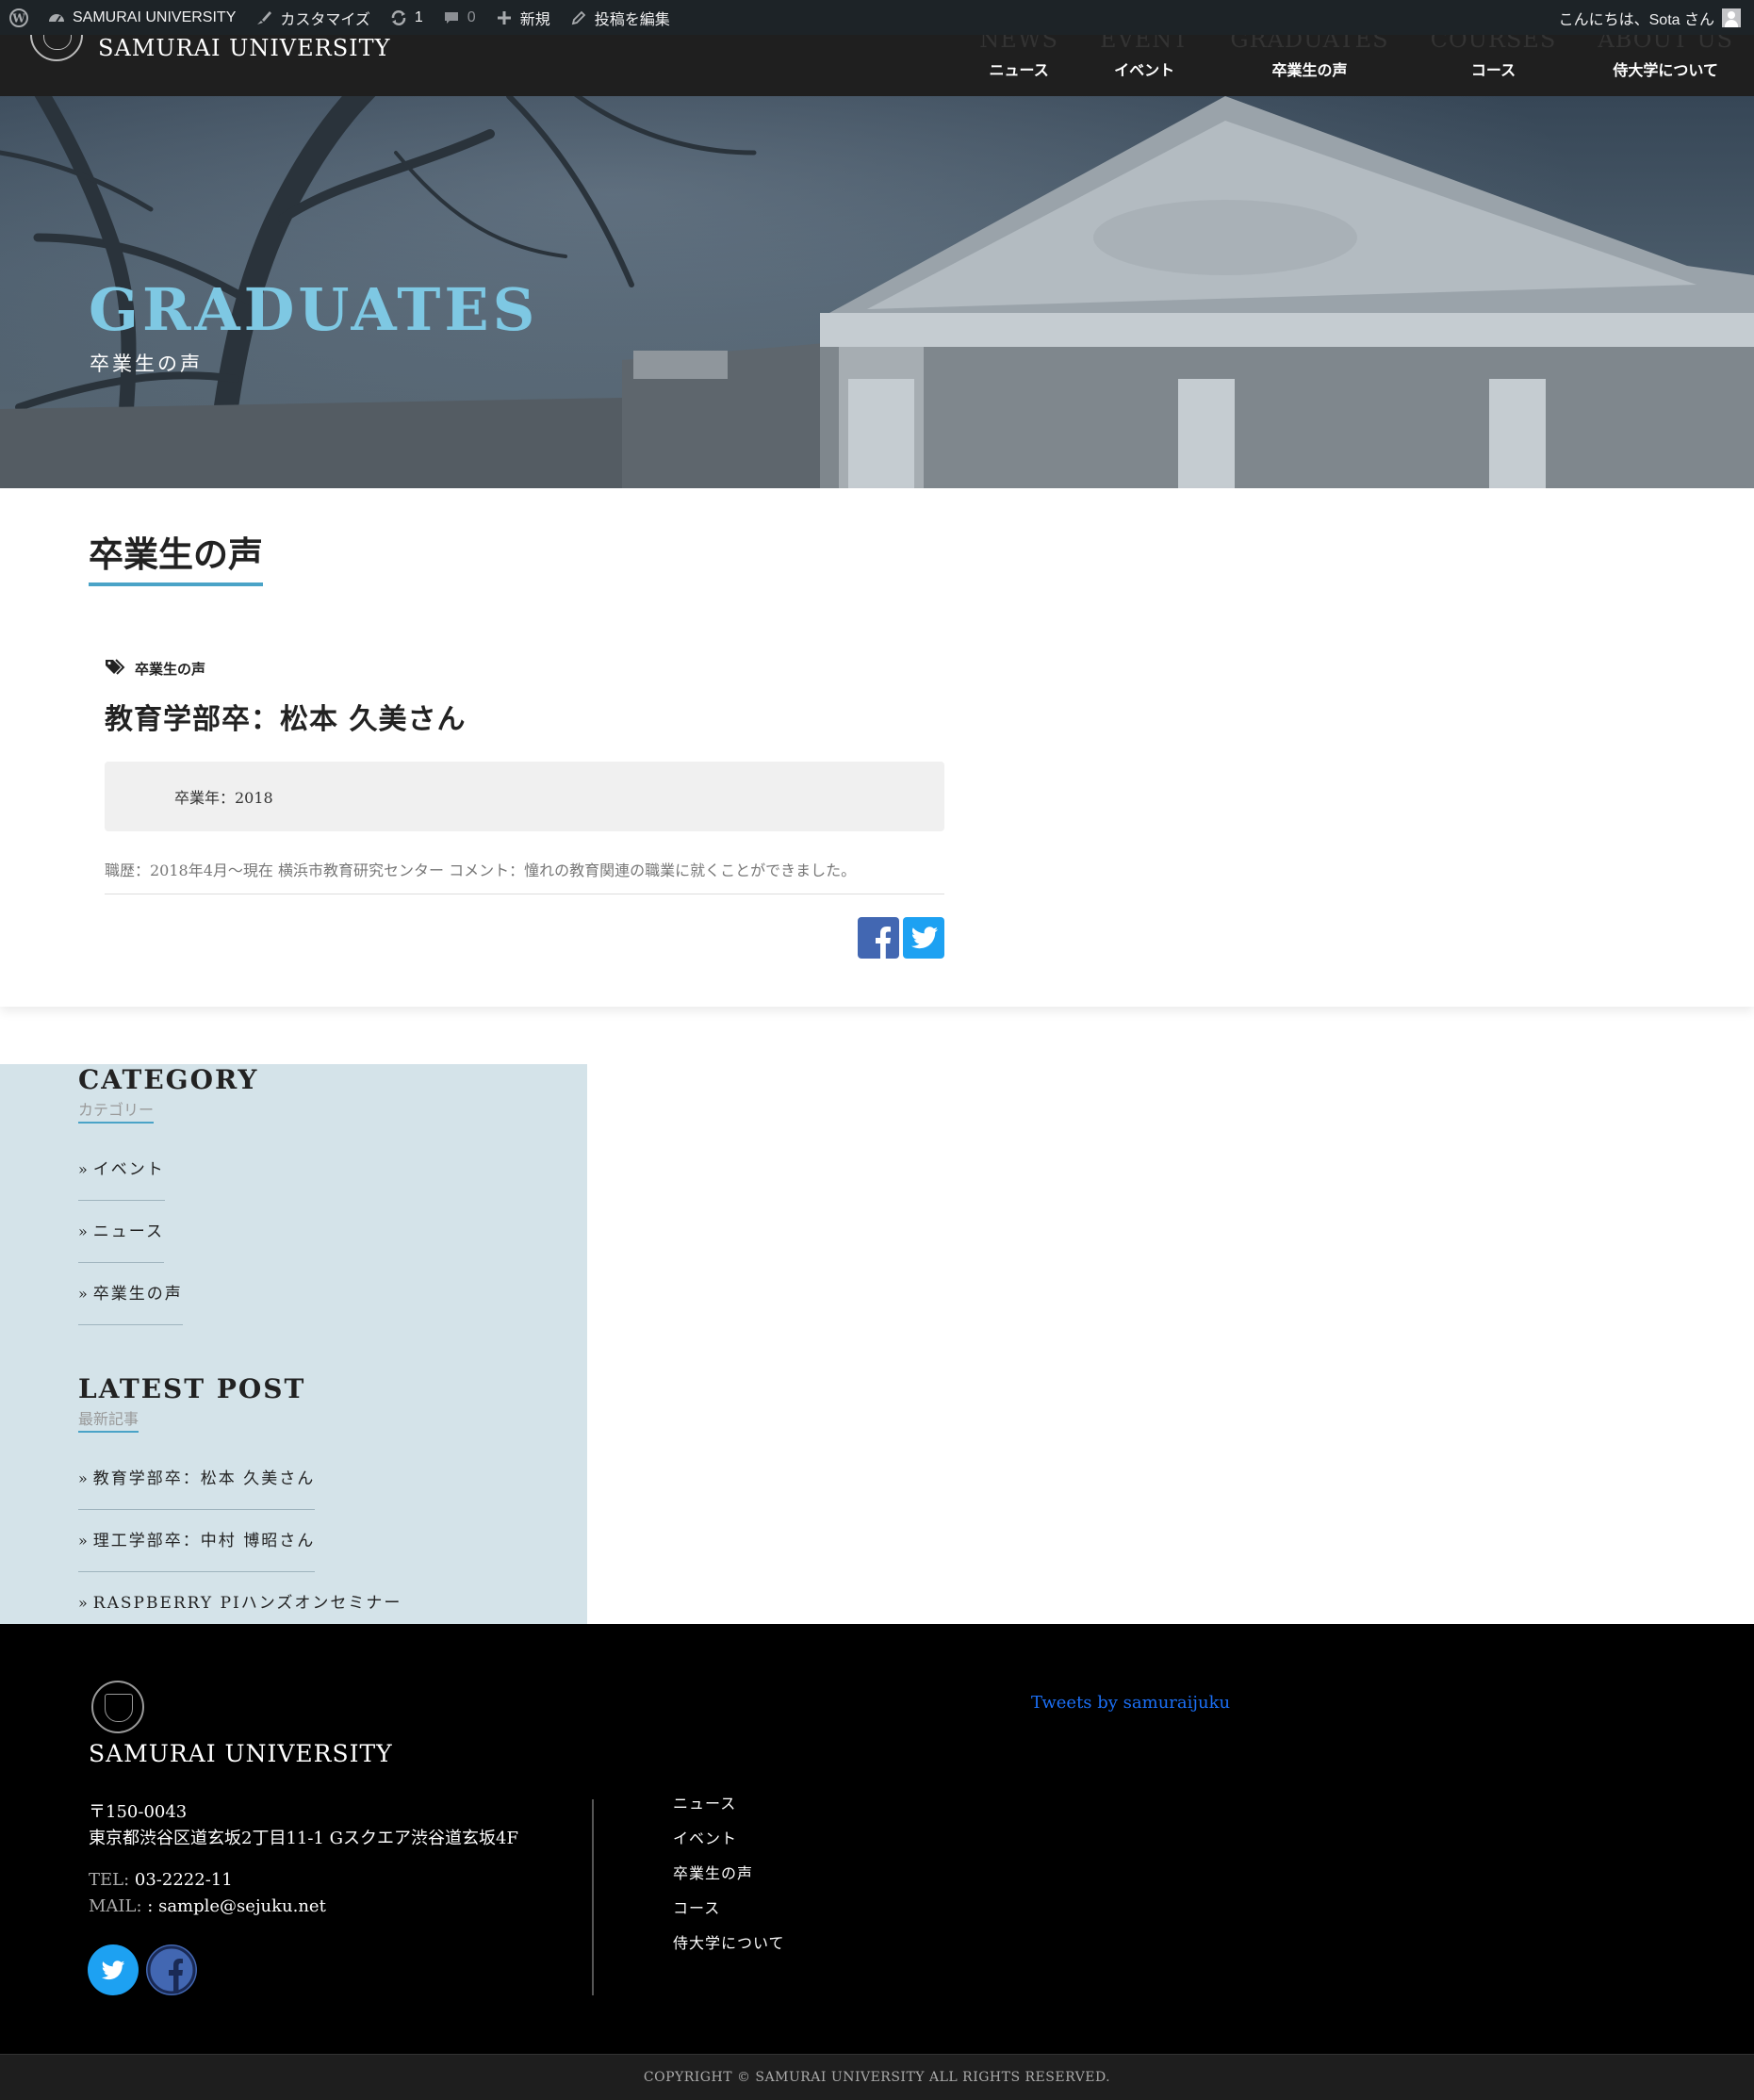 This screenshot has width=1754, height=2100. What do you see at coordinates (110, 1880) in the screenshot?
I see `tel-label: TEL:` at bounding box center [110, 1880].